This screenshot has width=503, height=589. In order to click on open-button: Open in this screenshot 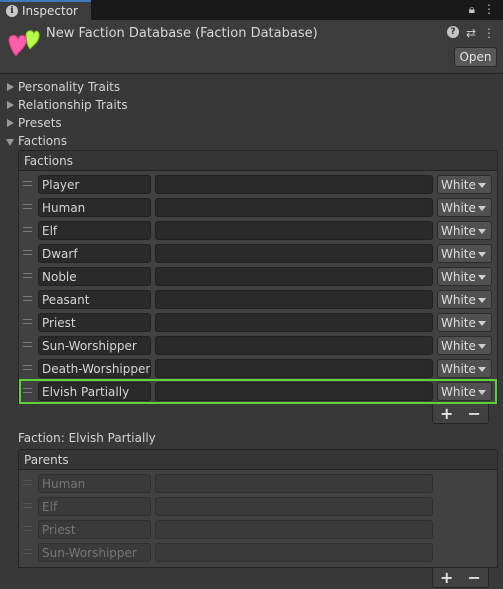, I will do `click(475, 57)`.